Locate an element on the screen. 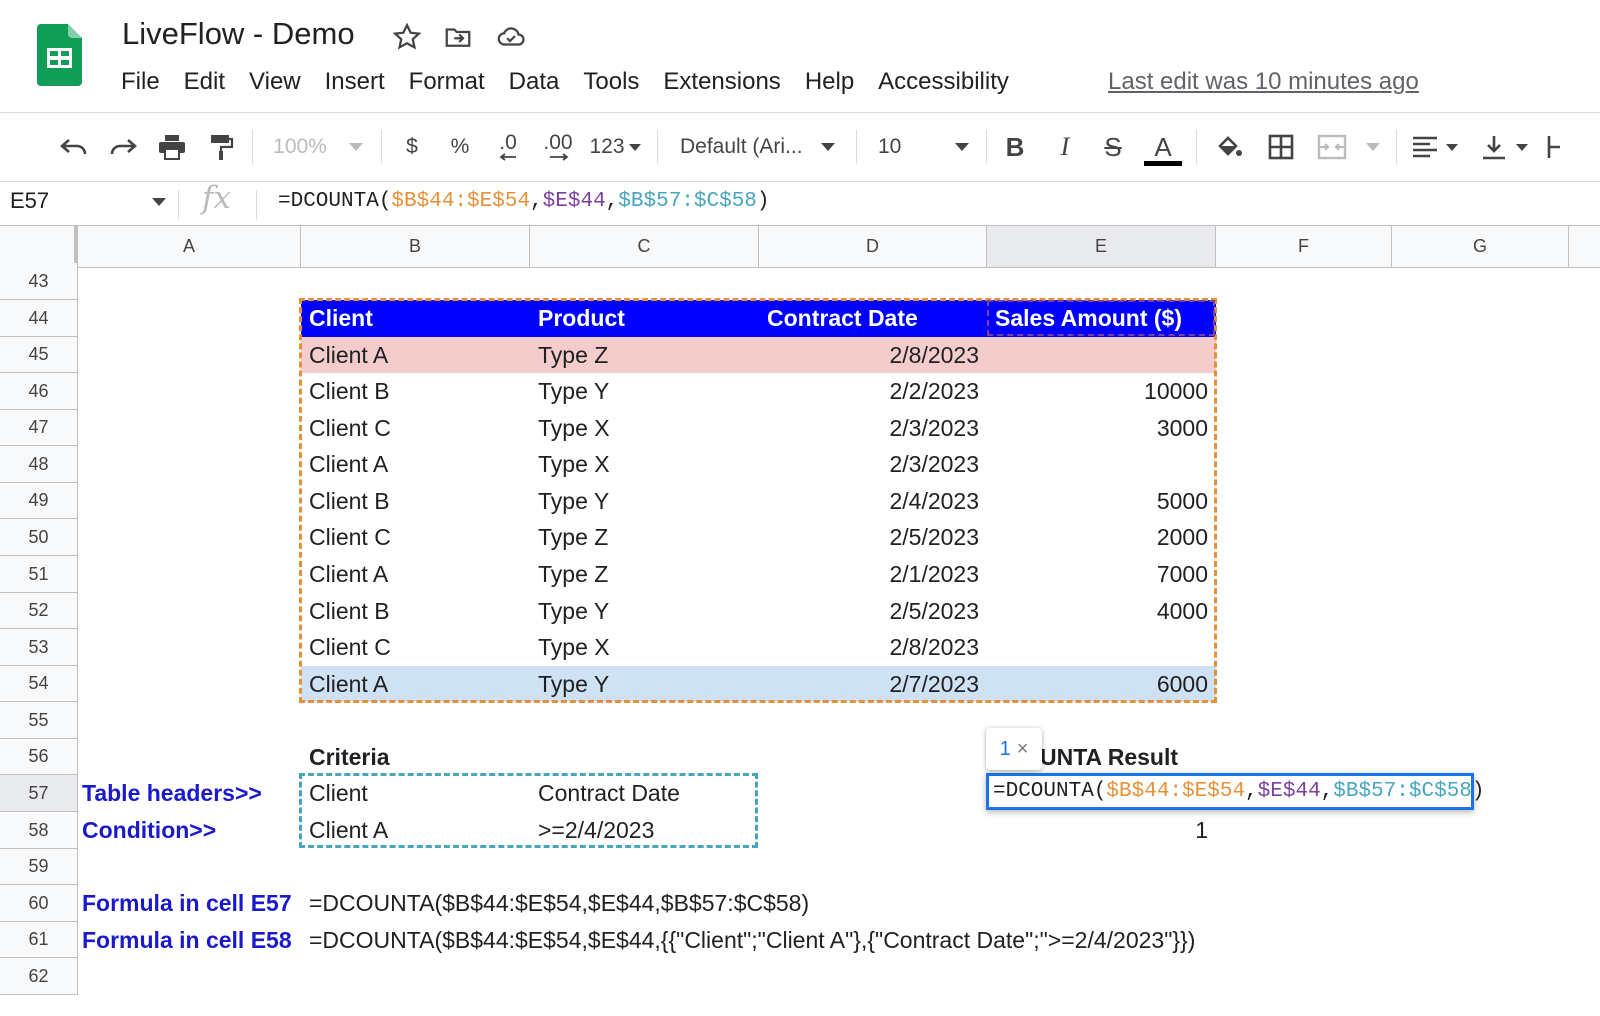 The height and width of the screenshot is (1016, 1600). label-formula-e58: Formula in cell E58 is located at coordinates (191, 940).